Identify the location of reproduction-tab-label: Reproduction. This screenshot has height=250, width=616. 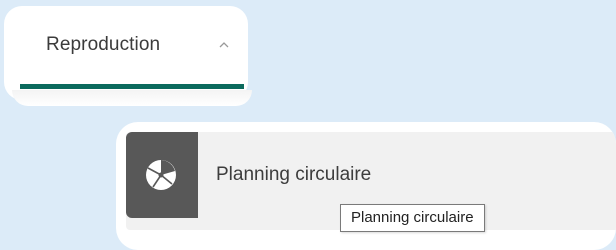
(103, 44).